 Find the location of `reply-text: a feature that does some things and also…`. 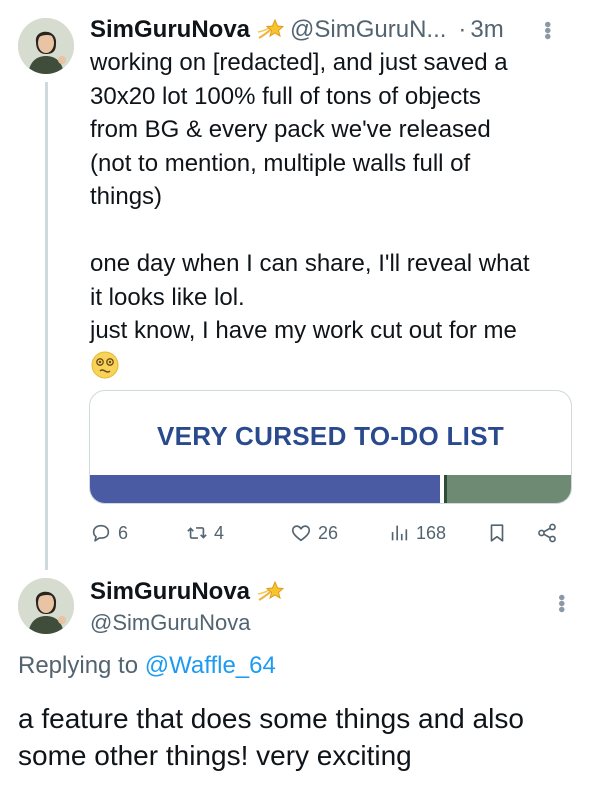

reply-text: a feature that does some things and also… is located at coordinates (271, 737).